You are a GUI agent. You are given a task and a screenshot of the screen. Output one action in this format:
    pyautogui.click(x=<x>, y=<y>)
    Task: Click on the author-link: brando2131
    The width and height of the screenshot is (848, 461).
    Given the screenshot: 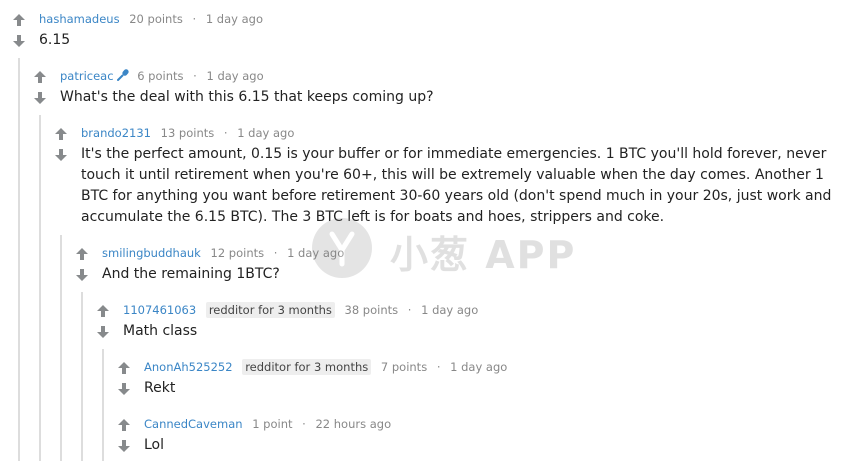 What is the action you would take?
    pyautogui.click(x=116, y=133)
    